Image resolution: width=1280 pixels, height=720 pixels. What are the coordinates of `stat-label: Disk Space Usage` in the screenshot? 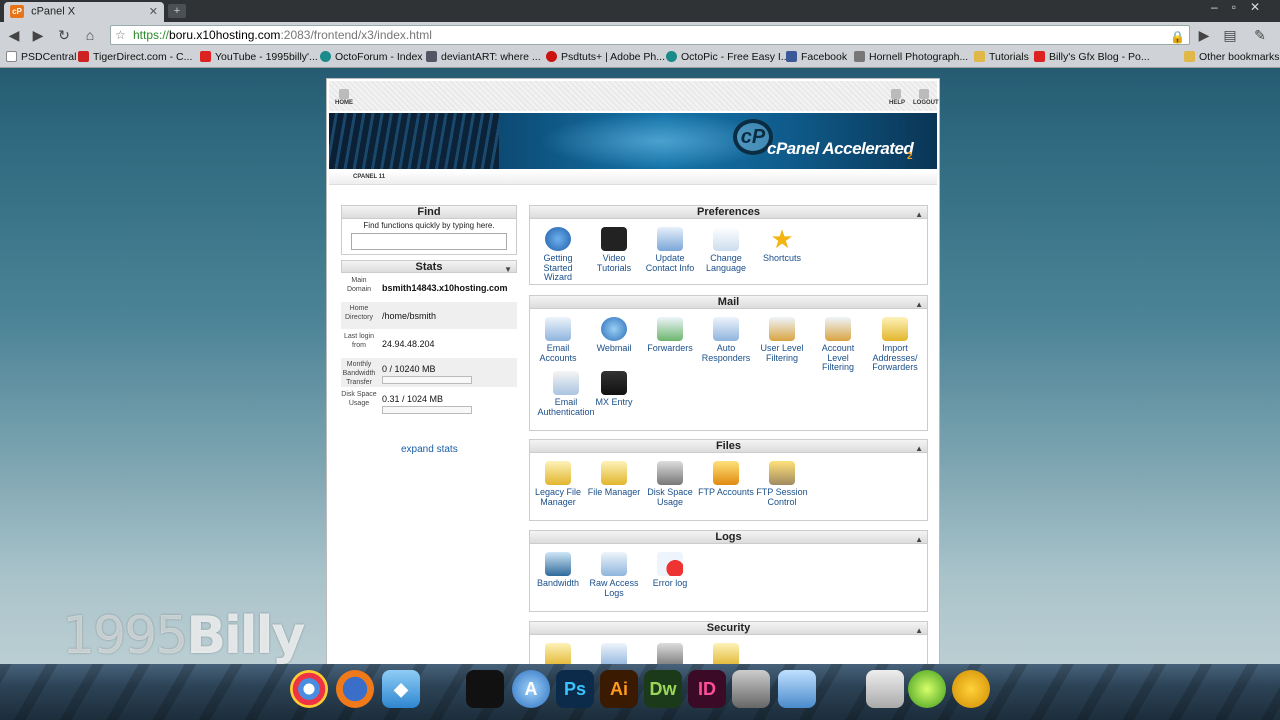 It's located at (359, 399).